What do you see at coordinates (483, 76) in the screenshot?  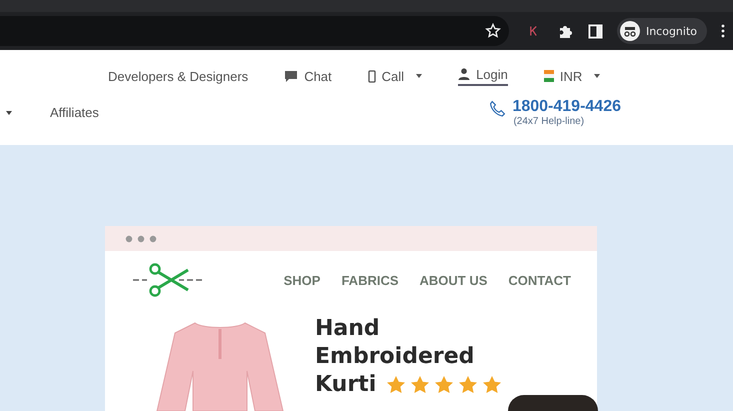 I see `login-link: Login` at bounding box center [483, 76].